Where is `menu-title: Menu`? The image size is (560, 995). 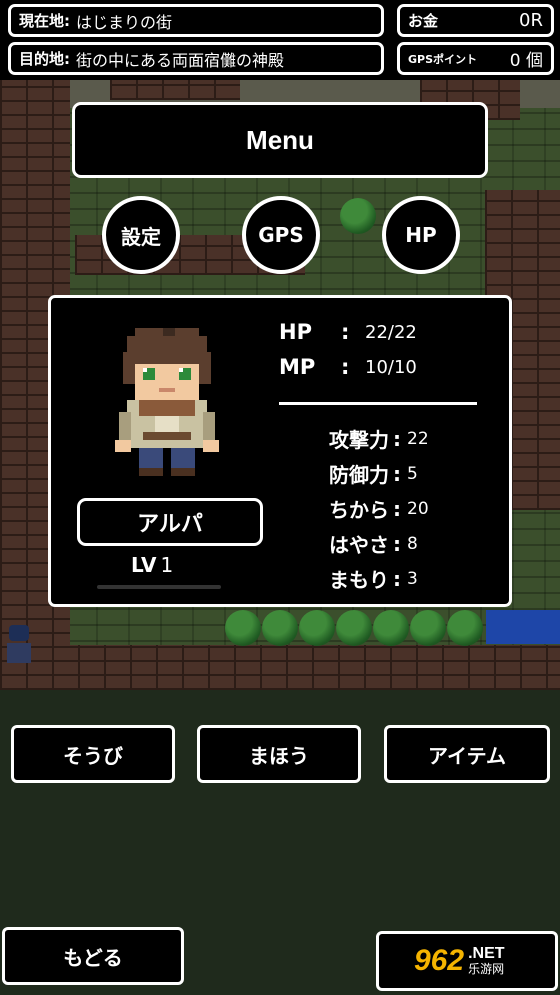
menu-title: Menu is located at coordinates (280, 140).